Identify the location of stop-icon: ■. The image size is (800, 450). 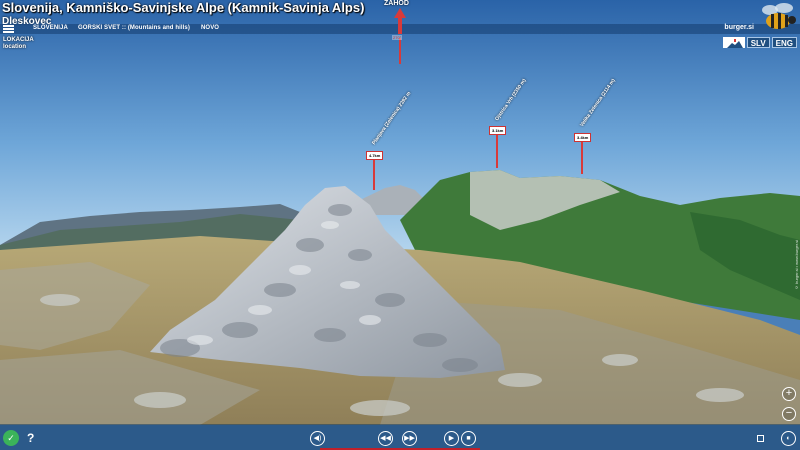
(468, 438).